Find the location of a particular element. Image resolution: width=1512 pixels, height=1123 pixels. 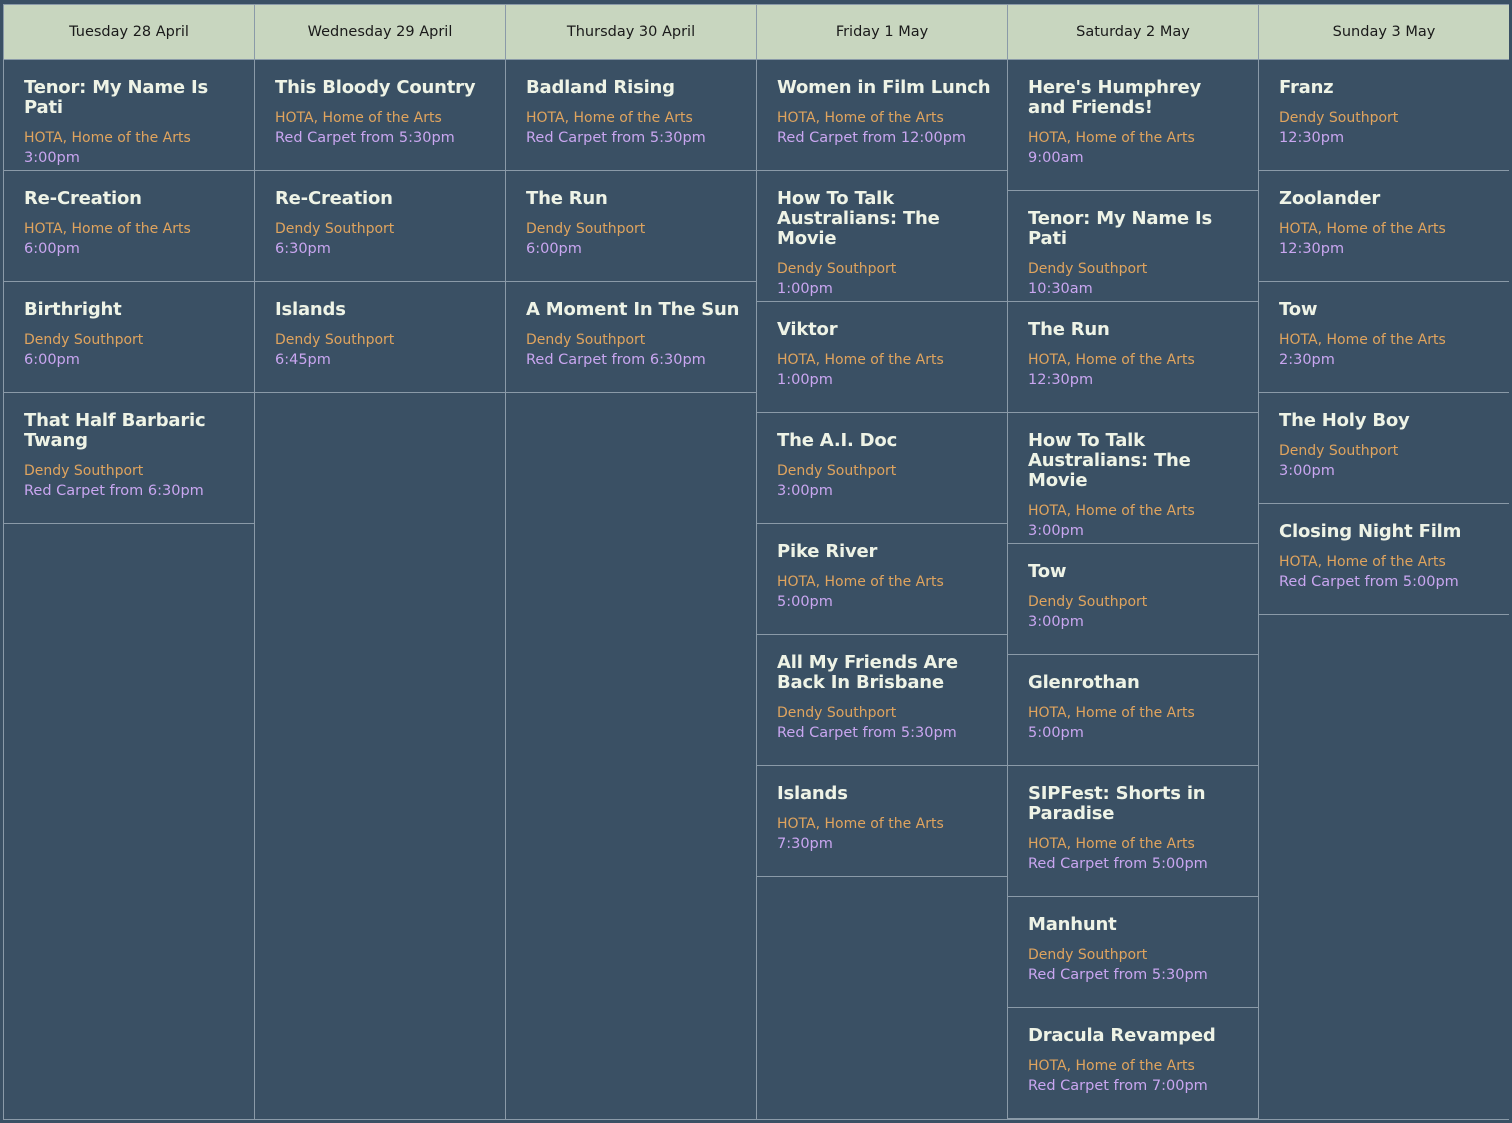

event-card: Islands Dendy Southport 6:45pm is located at coordinates (380, 337).